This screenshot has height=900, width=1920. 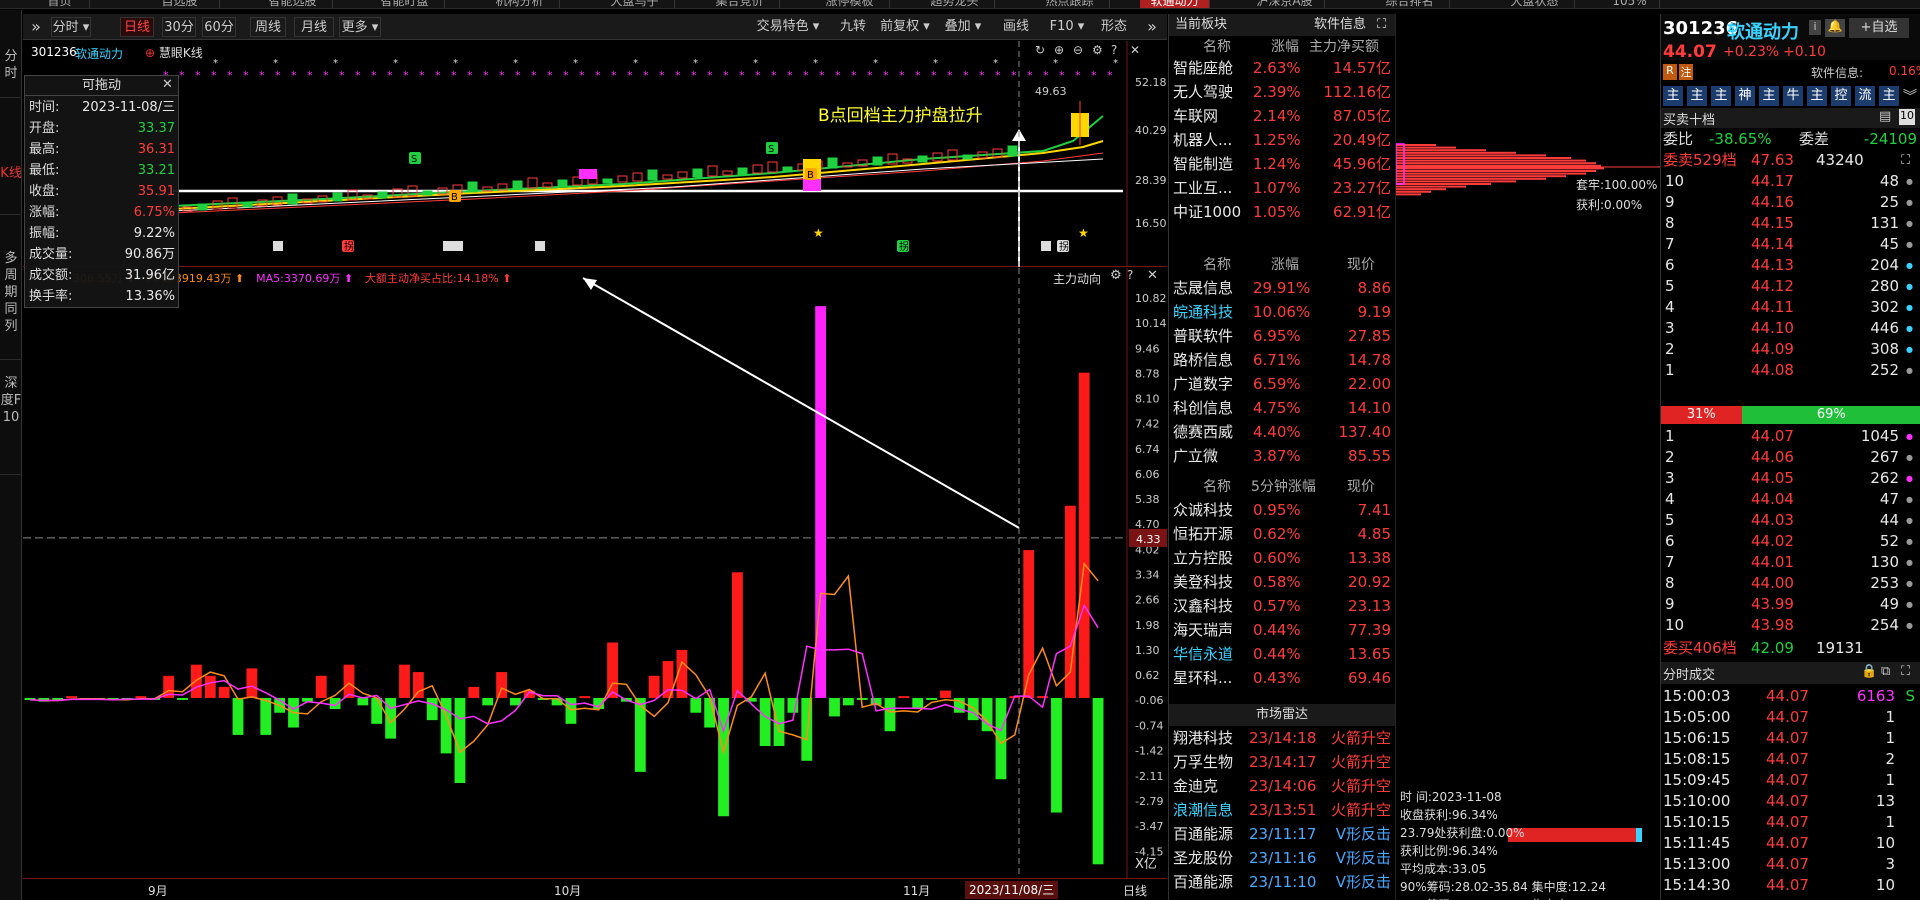 I want to click on list-item: 智能座舱 2.63% 14.57亿, so click(x=1282, y=68).